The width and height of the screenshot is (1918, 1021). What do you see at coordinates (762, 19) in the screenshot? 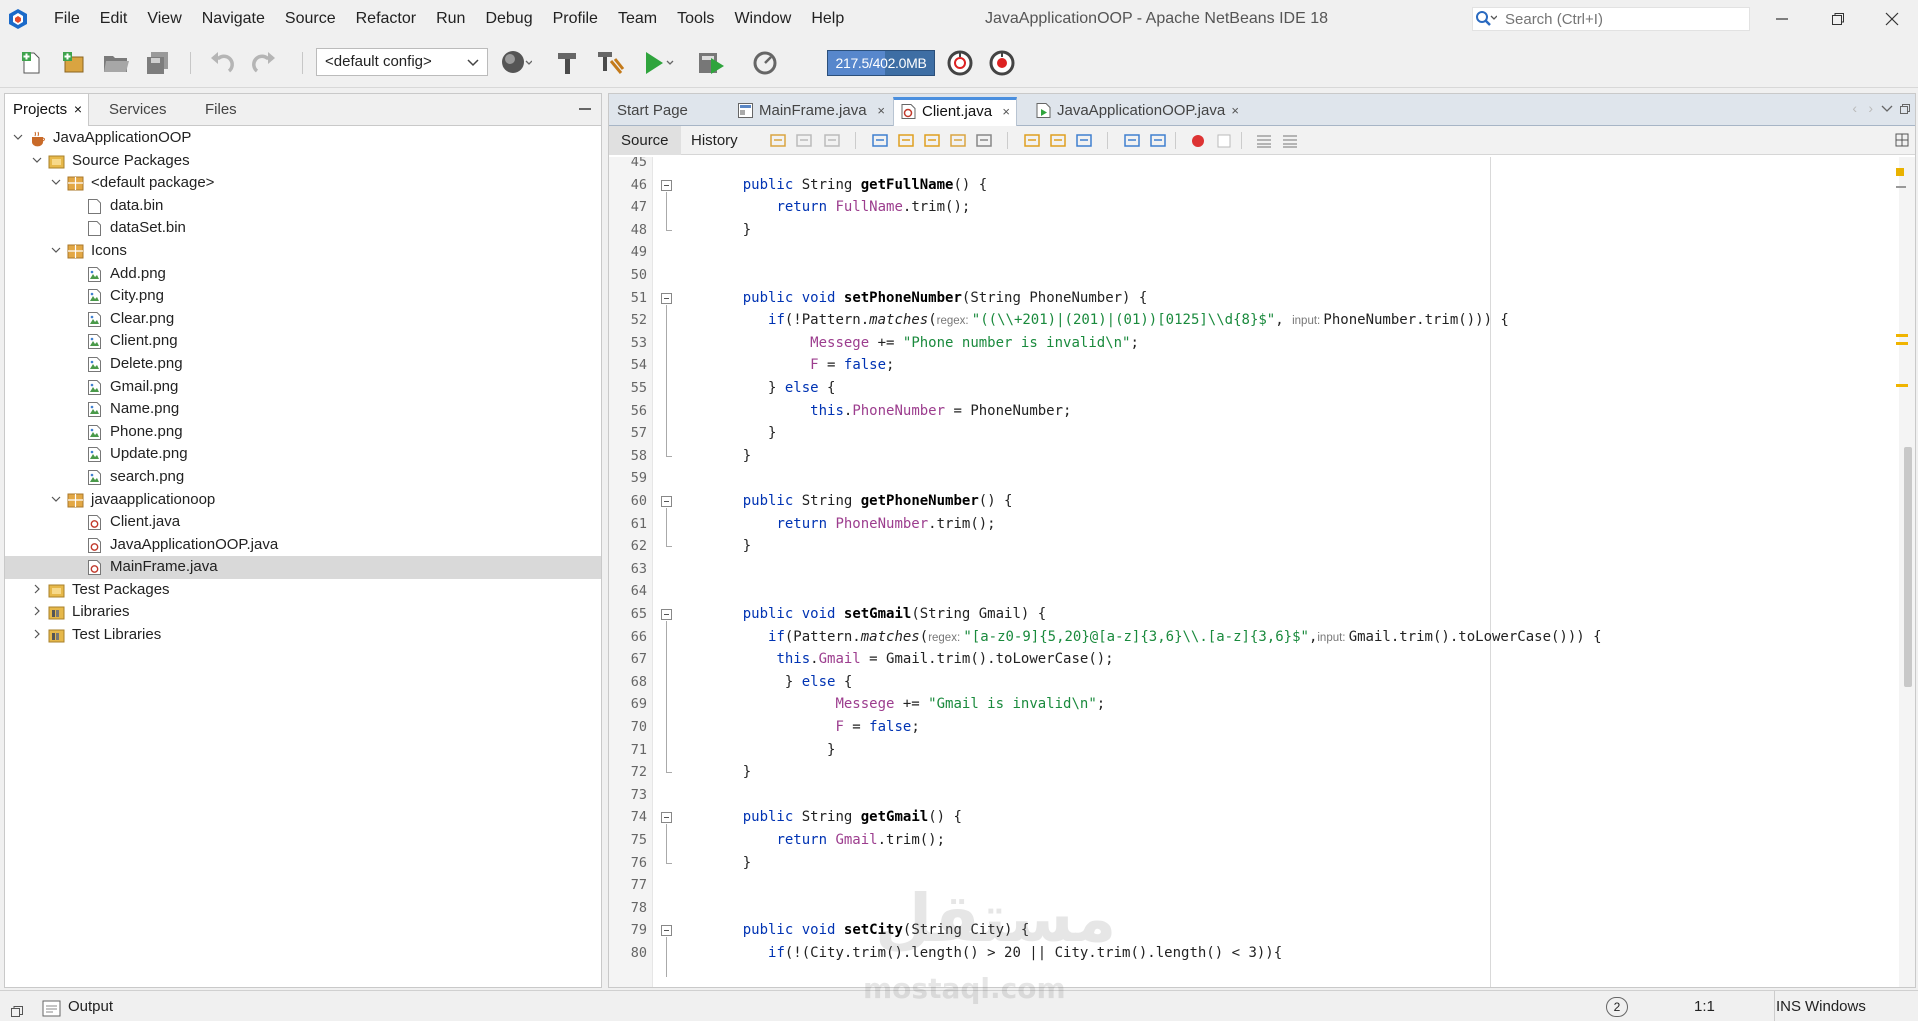
I see `menu-window: Window` at bounding box center [762, 19].